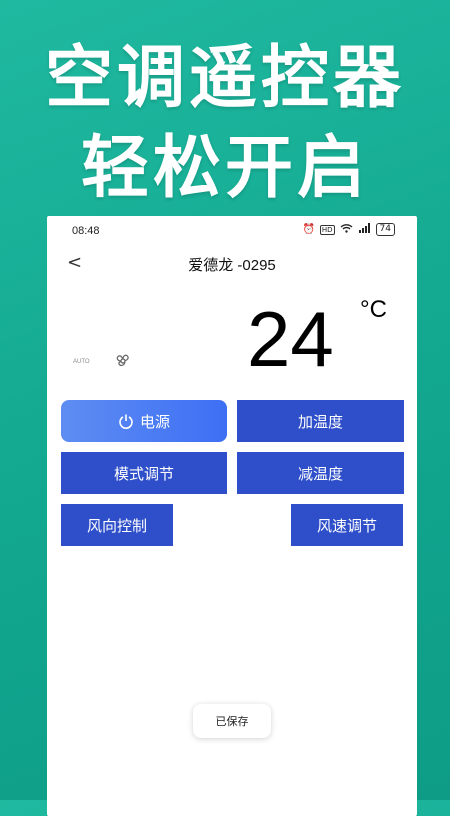  What do you see at coordinates (86, 231) in the screenshot?
I see `status-time: 08:48` at bounding box center [86, 231].